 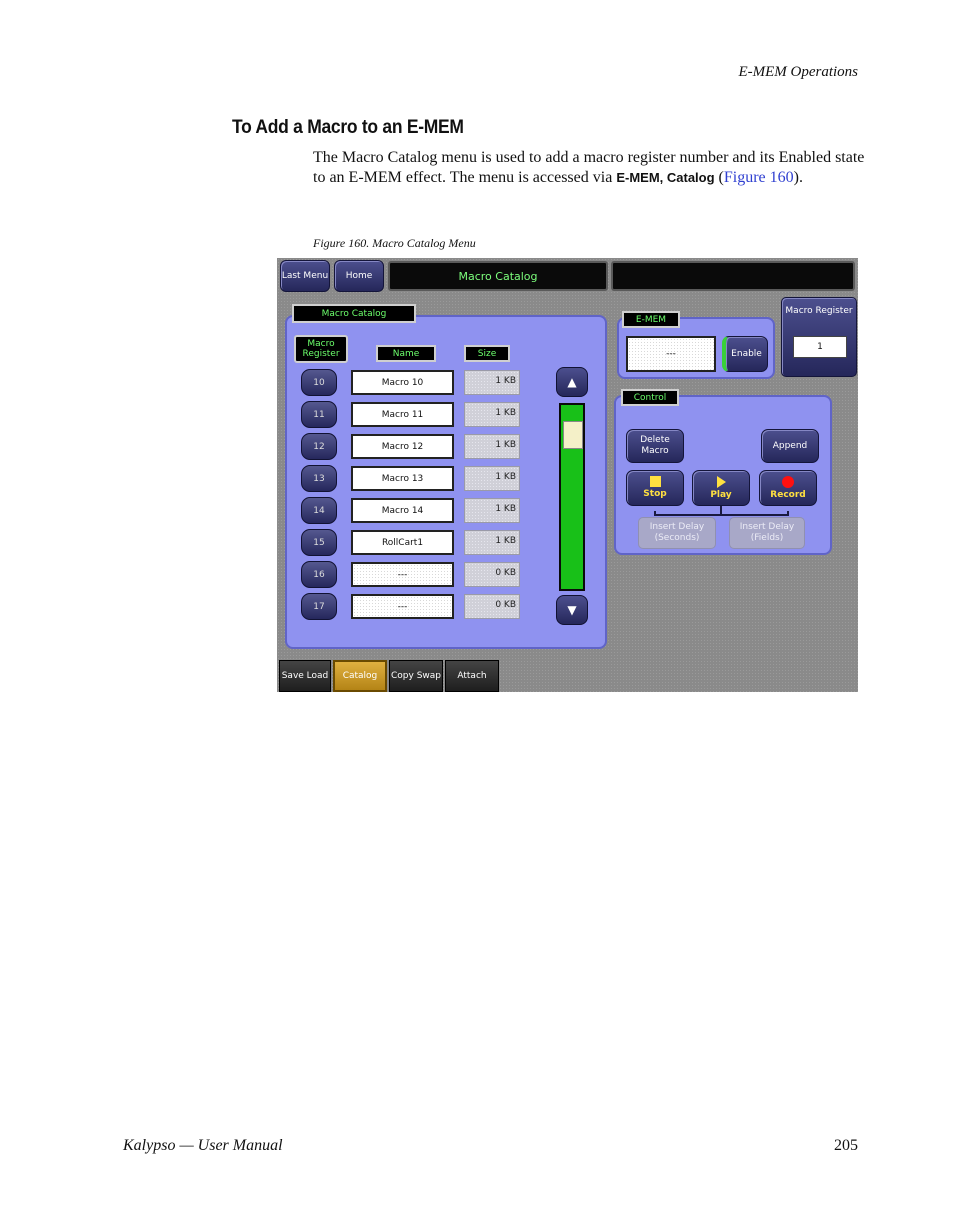 What do you see at coordinates (651, 319) in the screenshot?
I see `emem-label: E-MEM` at bounding box center [651, 319].